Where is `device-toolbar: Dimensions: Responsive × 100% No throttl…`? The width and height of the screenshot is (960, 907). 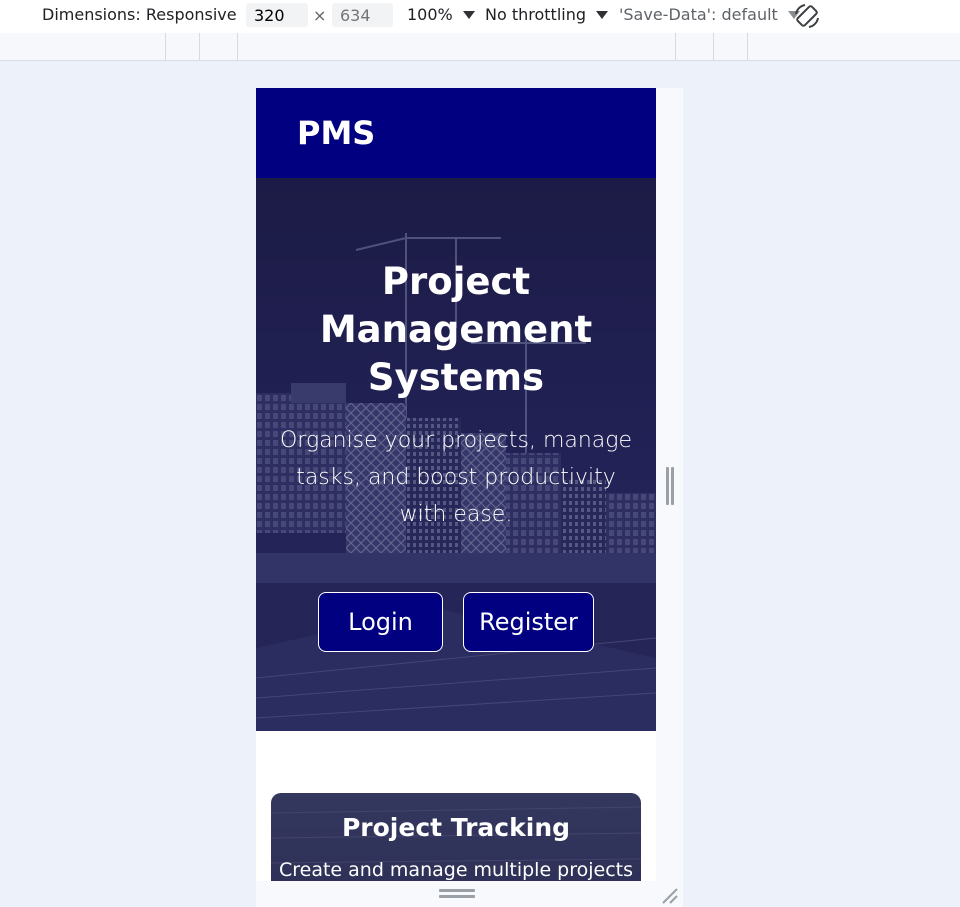 device-toolbar: Dimensions: Responsive × 100% No throttl… is located at coordinates (480, 16).